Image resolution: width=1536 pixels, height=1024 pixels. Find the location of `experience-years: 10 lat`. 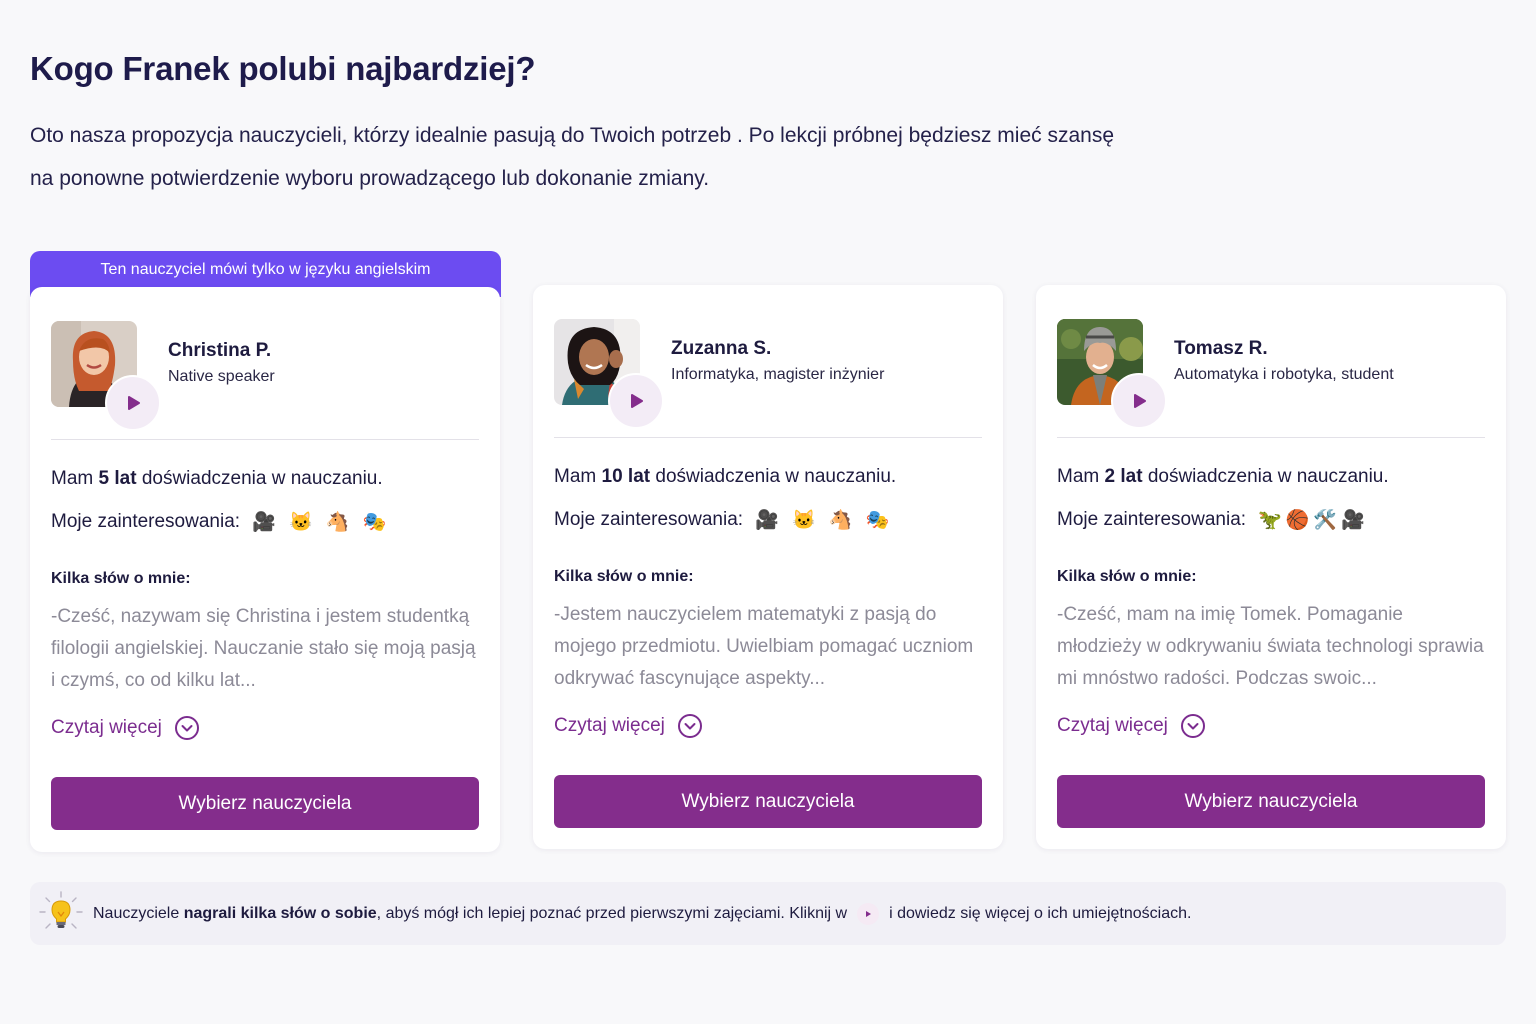

experience-years: 10 lat is located at coordinates (626, 476).